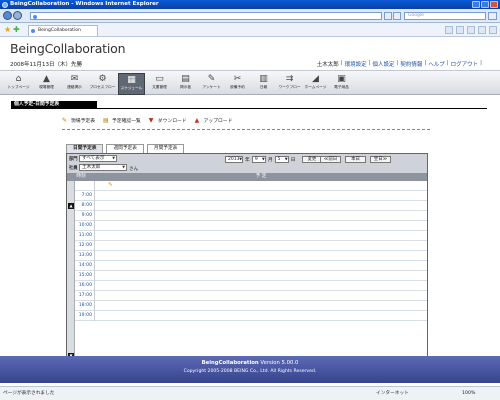  I want to click on hour-row: 10:00, so click(251, 226).